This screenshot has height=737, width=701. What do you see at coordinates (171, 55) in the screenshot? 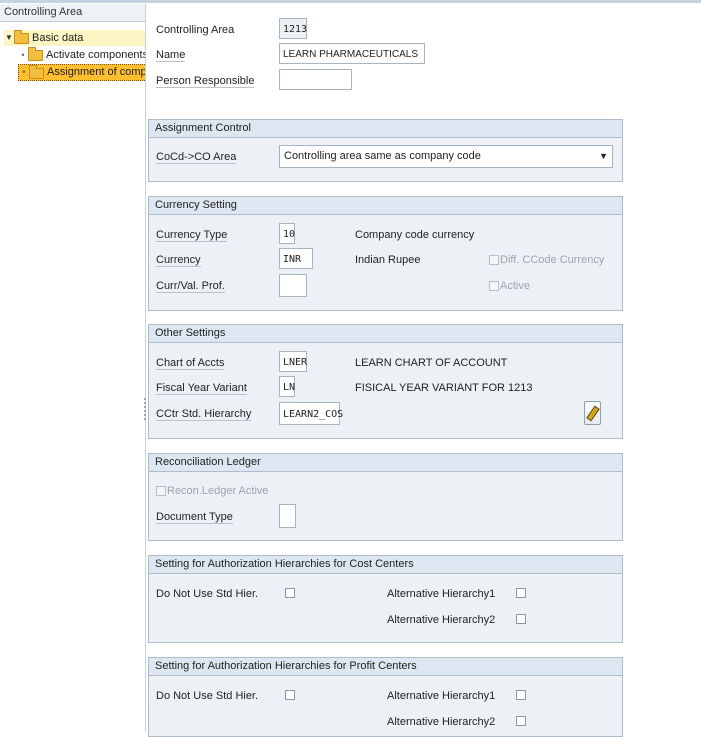
I see `name-label: Name` at bounding box center [171, 55].